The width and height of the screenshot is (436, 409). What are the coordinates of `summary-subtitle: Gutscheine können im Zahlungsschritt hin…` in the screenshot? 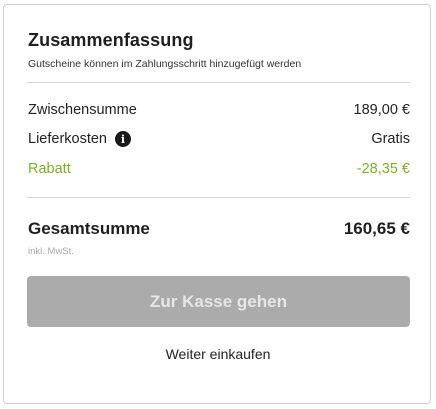 It's located at (165, 64).